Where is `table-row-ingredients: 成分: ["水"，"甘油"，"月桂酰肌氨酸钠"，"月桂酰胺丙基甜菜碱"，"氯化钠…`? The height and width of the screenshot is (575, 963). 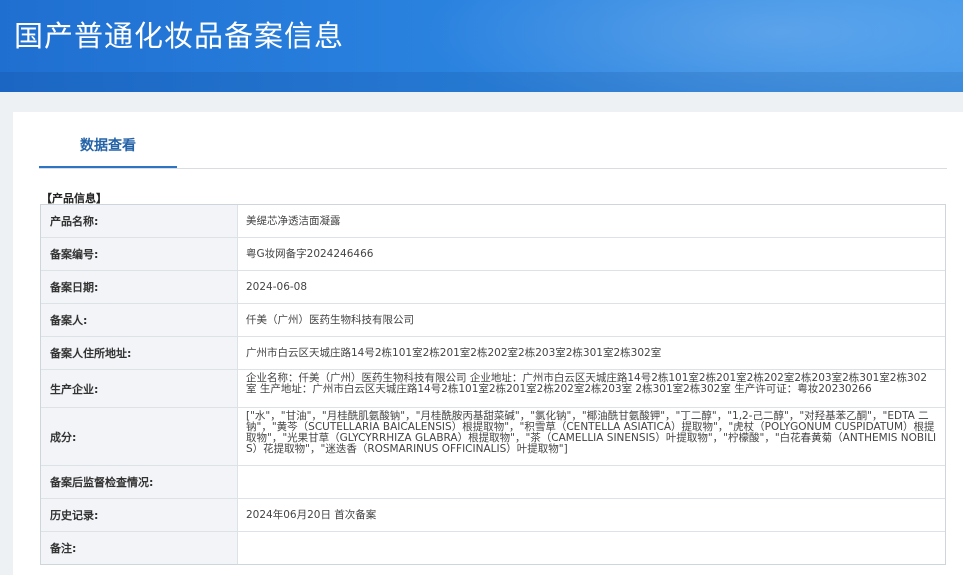
table-row-ingredients: 成分: ["水"，"甘油"，"月桂酰肌氨酸钠"，"月桂酰胺丙基甜菜碱"，"氯化钠… is located at coordinates (493, 437).